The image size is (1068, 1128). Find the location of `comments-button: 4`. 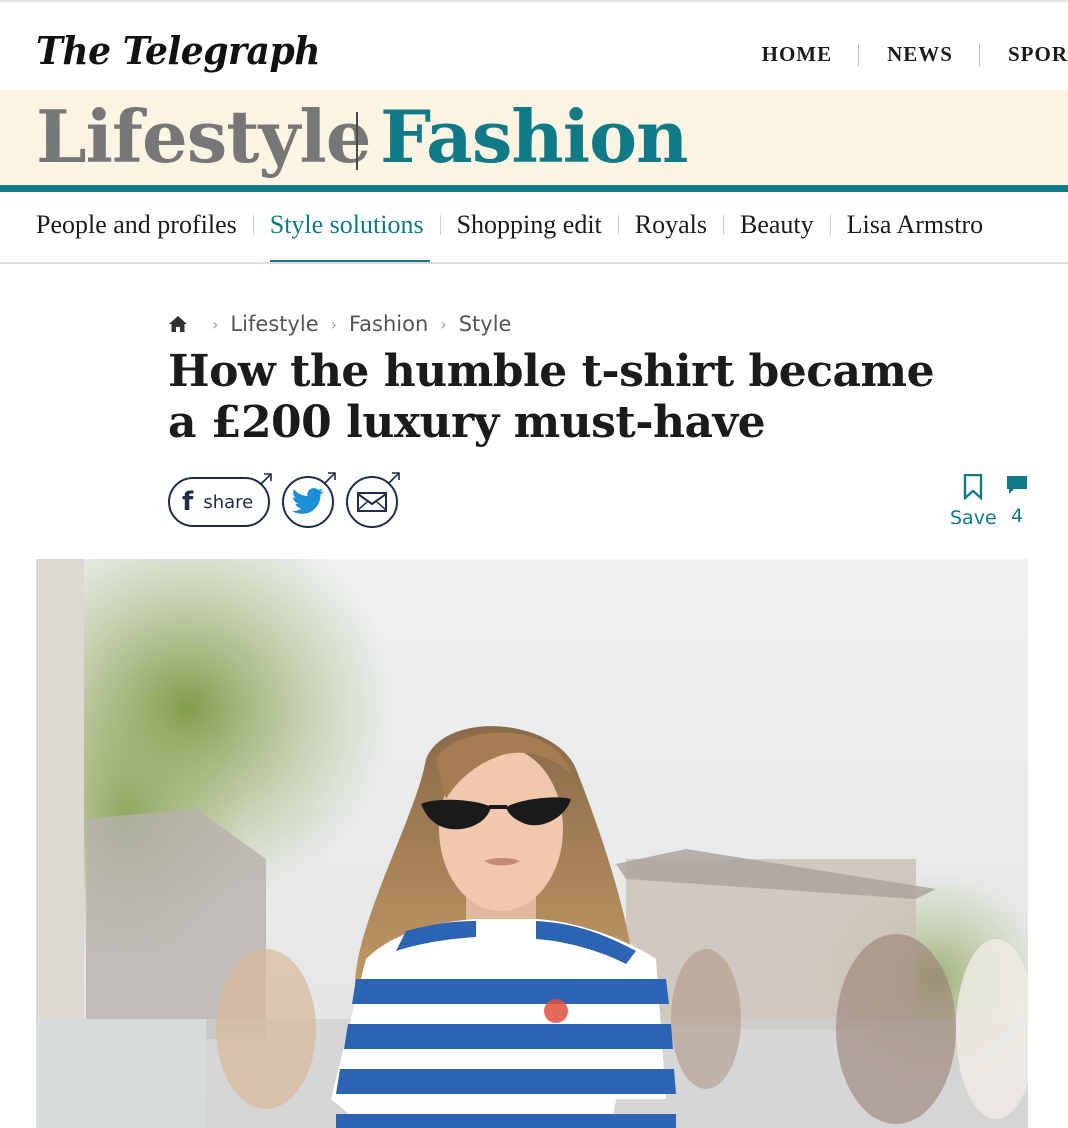

comments-button: 4 is located at coordinates (1017, 500).